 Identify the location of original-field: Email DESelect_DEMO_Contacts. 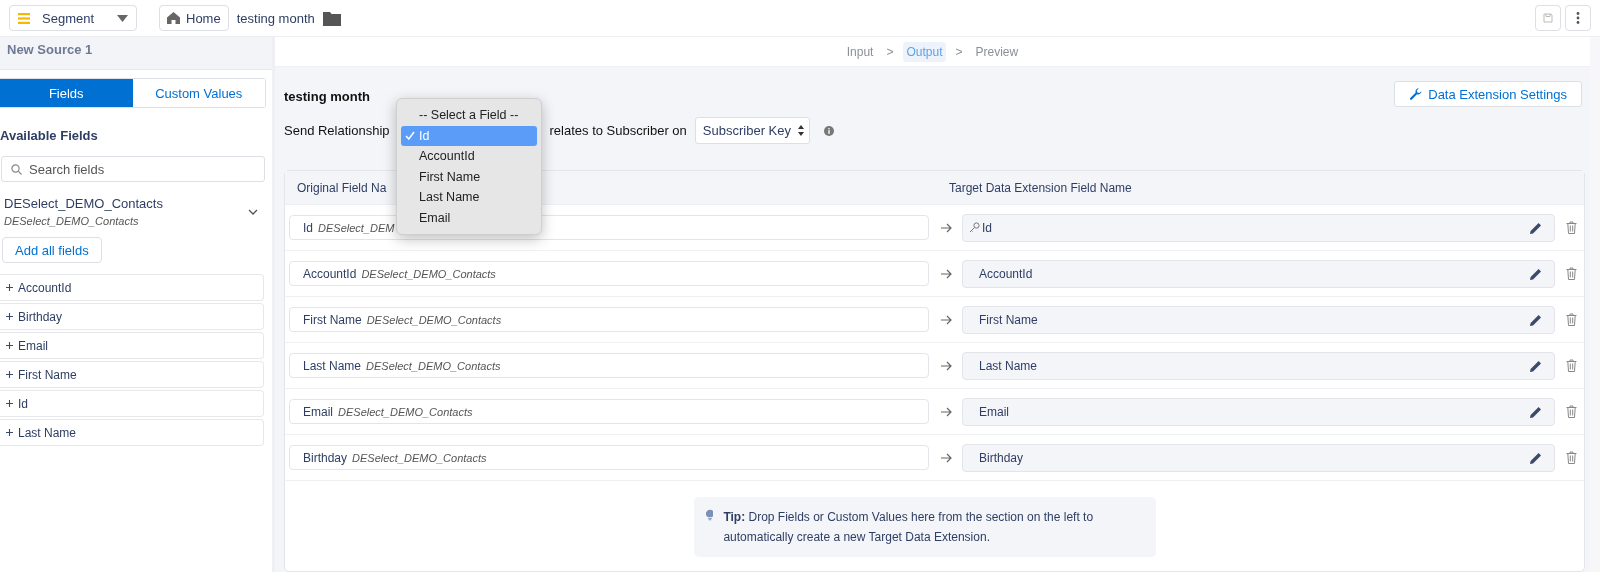
(609, 411).